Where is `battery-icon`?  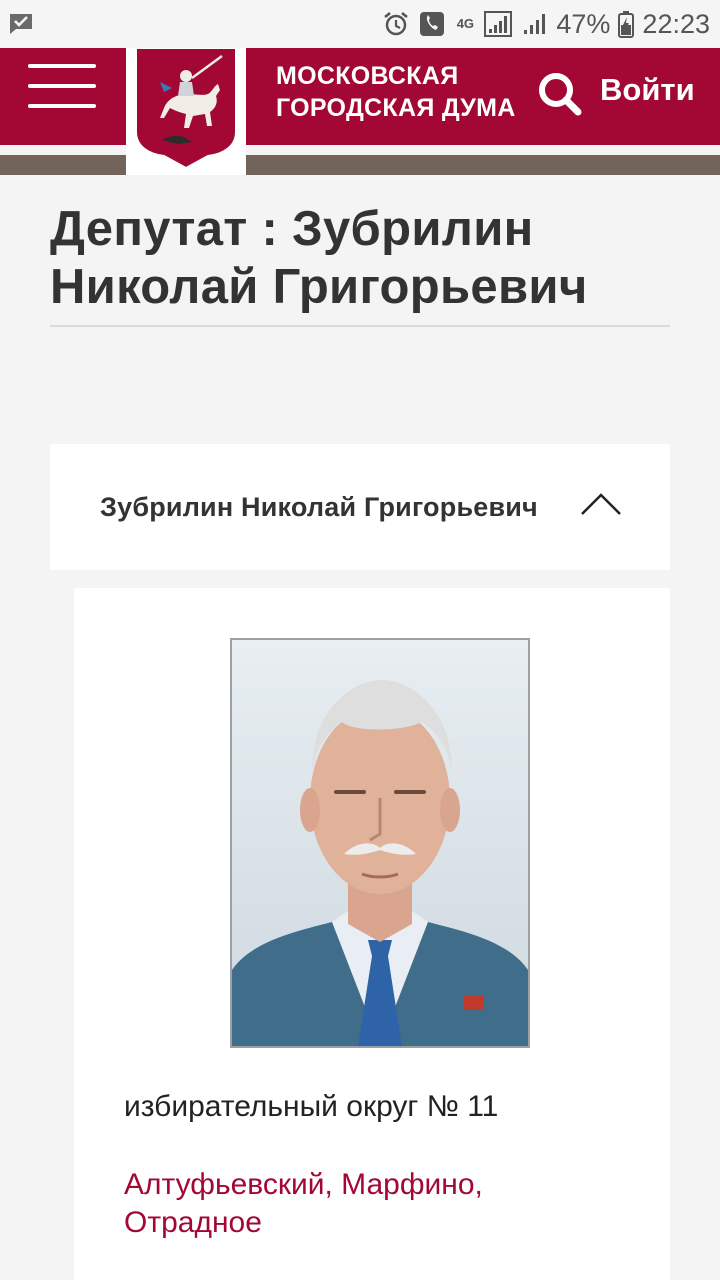 battery-icon is located at coordinates (626, 24).